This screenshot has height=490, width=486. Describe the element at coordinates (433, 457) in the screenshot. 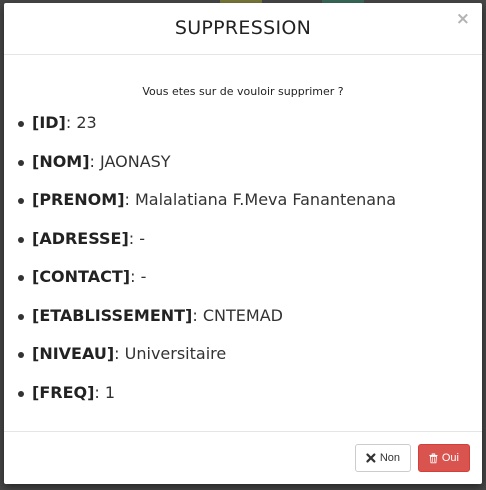

I see `trash-icon` at that location.